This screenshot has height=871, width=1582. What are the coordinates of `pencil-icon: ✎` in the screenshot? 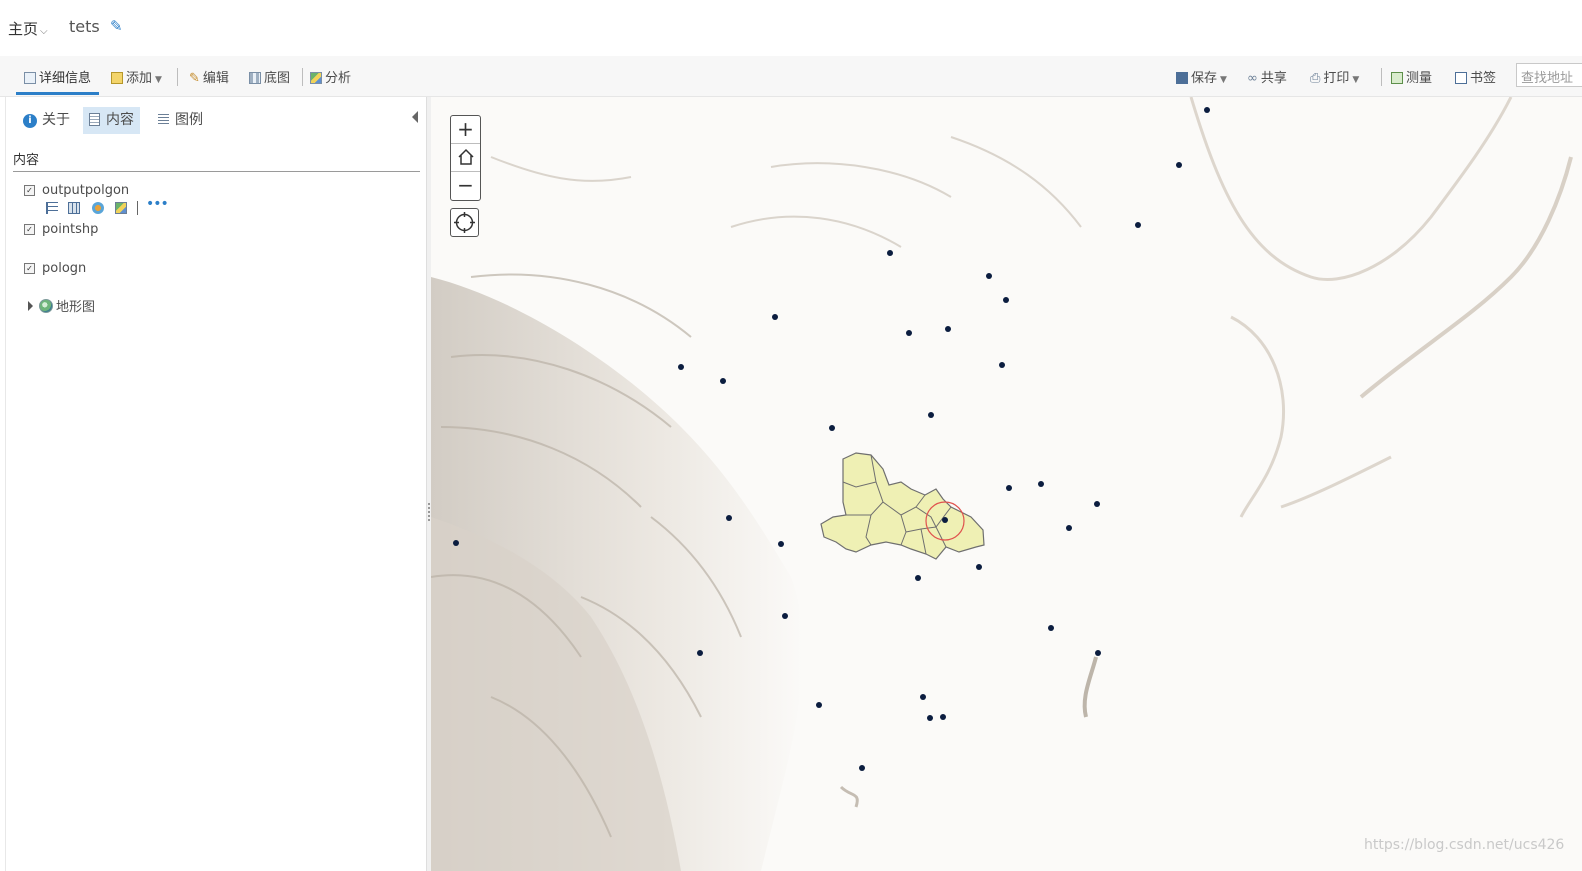 It's located at (194, 78).